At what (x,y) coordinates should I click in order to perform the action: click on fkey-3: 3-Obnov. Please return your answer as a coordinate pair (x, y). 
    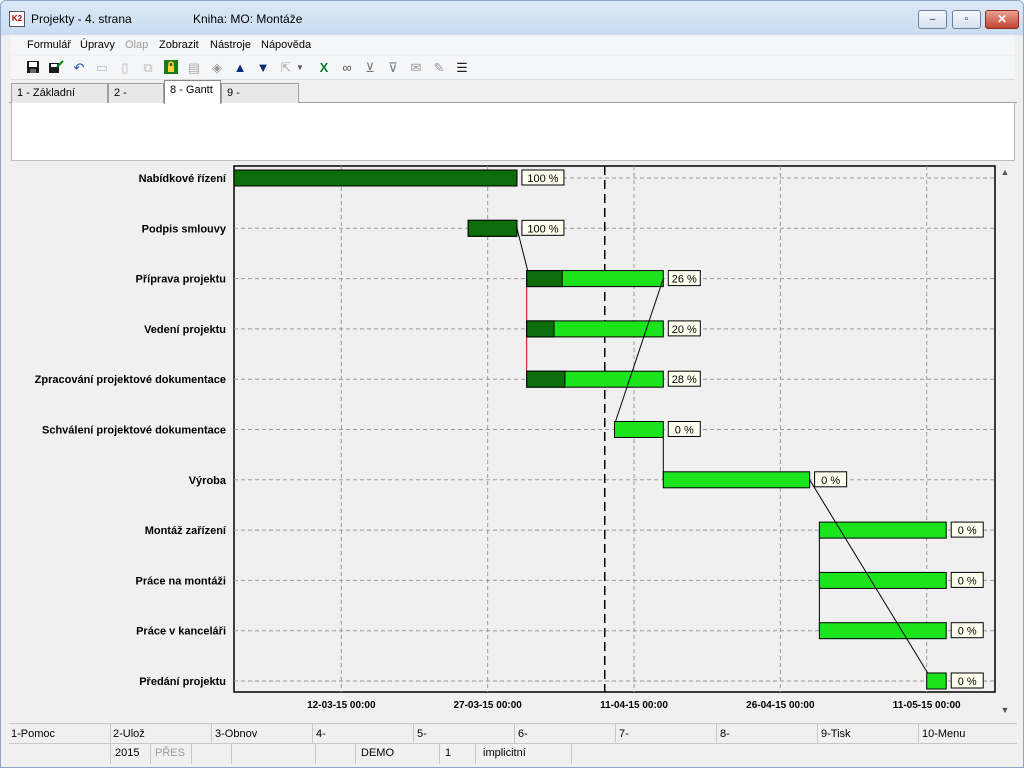
    Looking at the image, I should click on (236, 734).